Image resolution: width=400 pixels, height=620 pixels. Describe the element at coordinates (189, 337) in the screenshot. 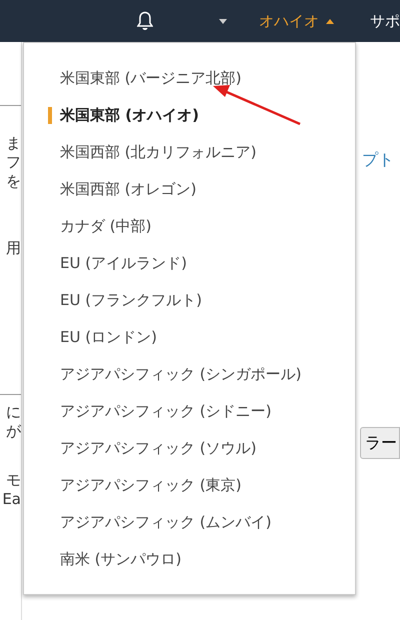

I see `region-option: EU (ロンドン)` at that location.